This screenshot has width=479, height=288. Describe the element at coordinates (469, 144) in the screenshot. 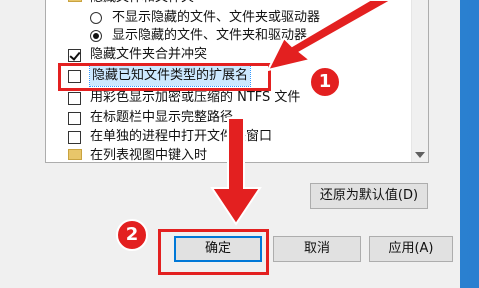

I see `desktop-strip` at that location.